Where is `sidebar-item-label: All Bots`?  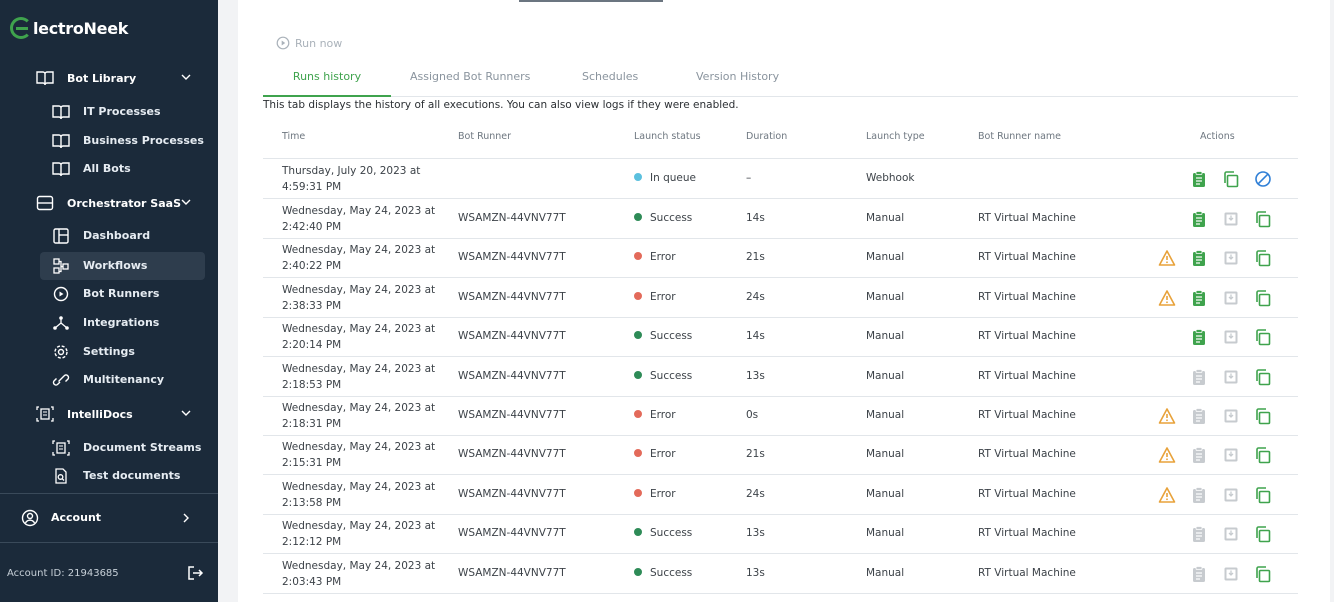 sidebar-item-label: All Bots is located at coordinates (107, 168).